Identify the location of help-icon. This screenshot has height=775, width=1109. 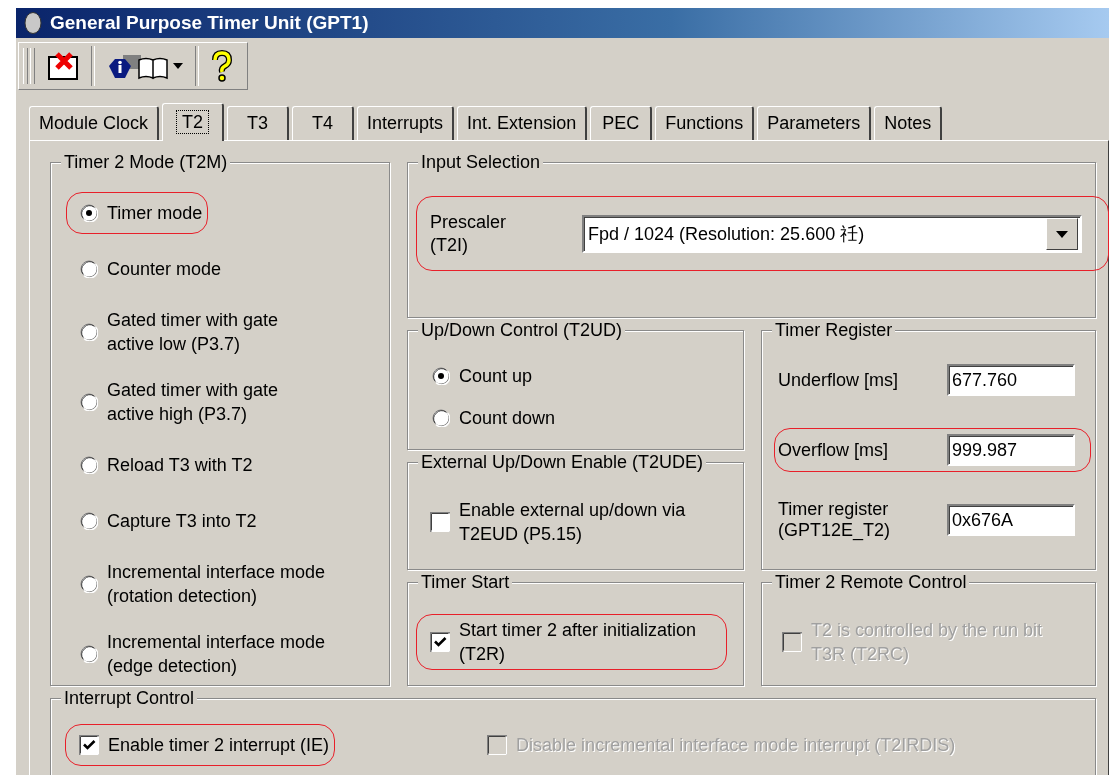
(222, 66).